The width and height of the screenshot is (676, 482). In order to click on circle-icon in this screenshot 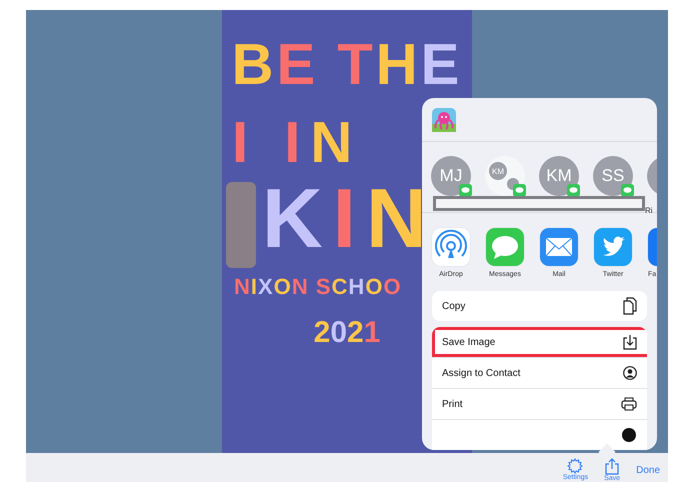, I will do `click(629, 435)`.